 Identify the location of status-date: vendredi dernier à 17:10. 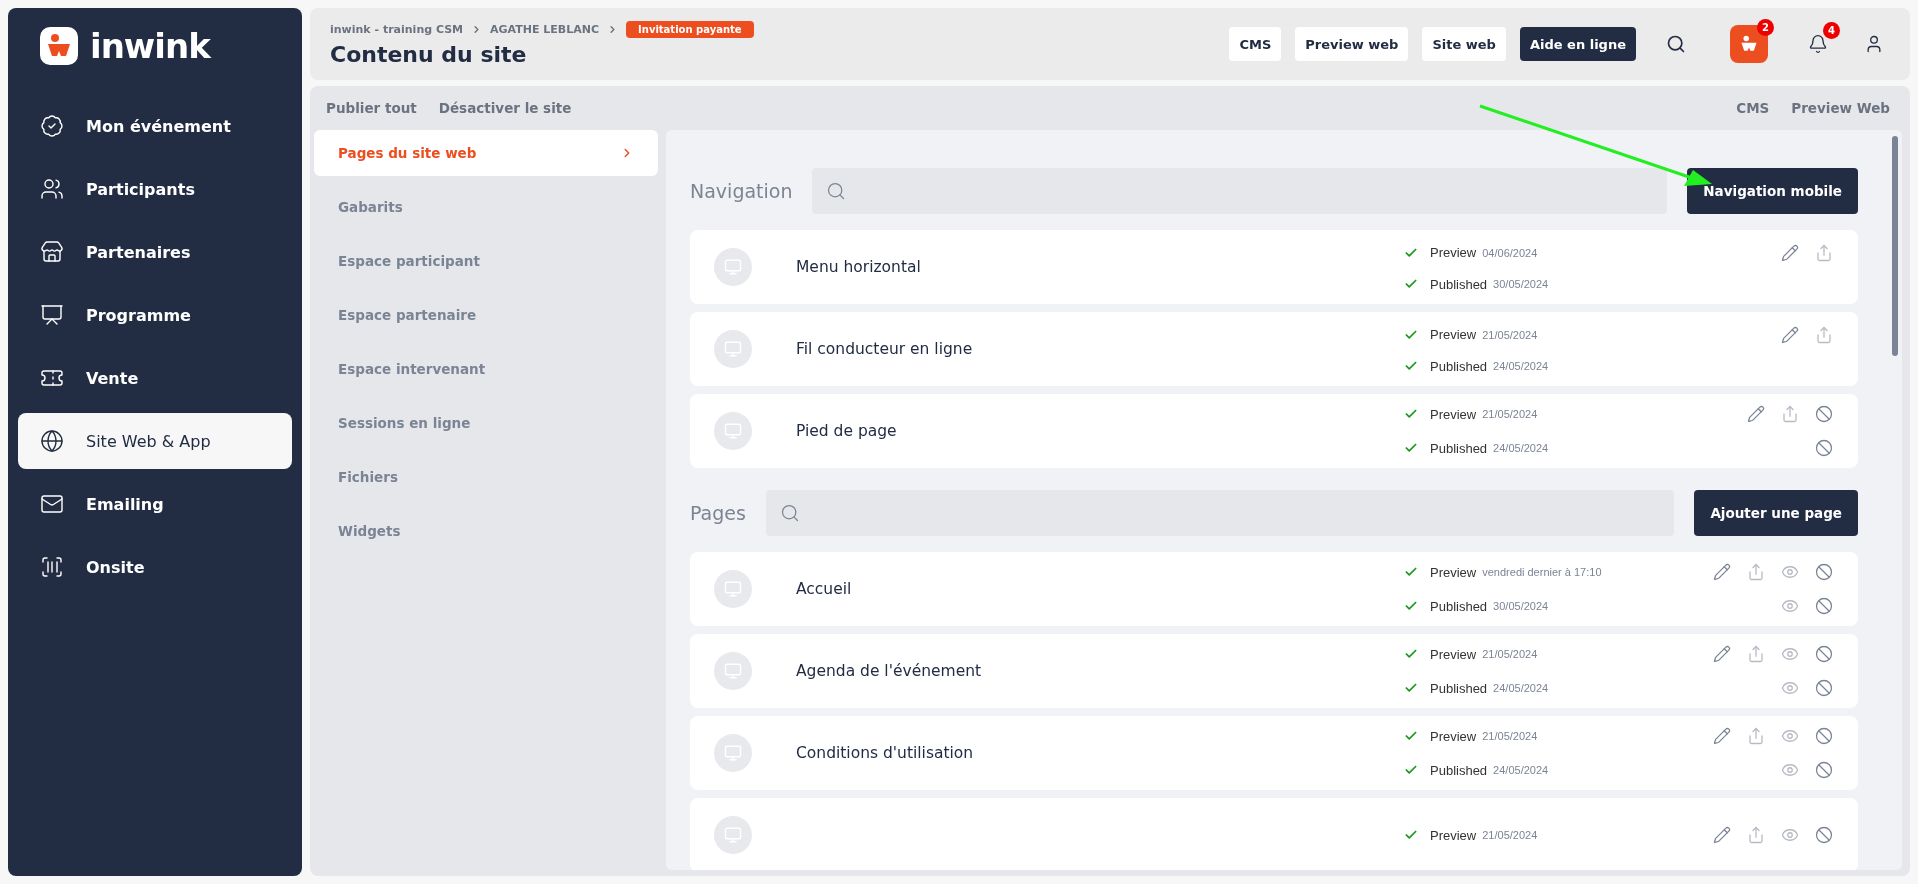
(1542, 572).